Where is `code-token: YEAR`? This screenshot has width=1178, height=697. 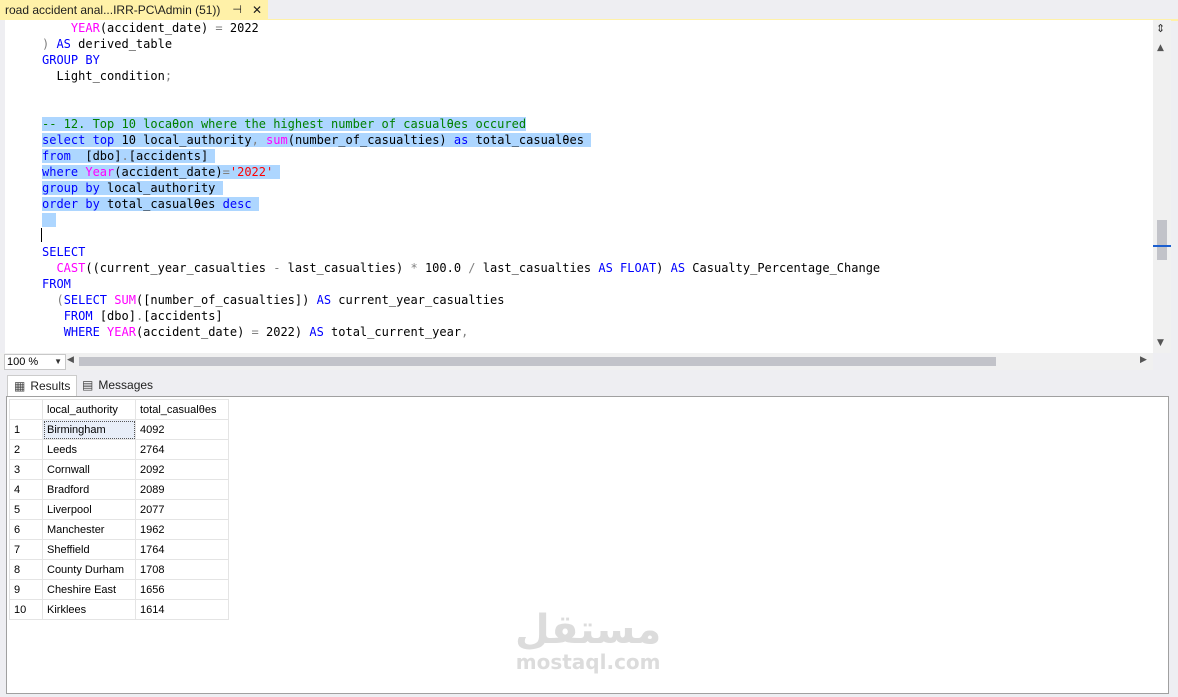
code-token: YEAR is located at coordinates (121, 332).